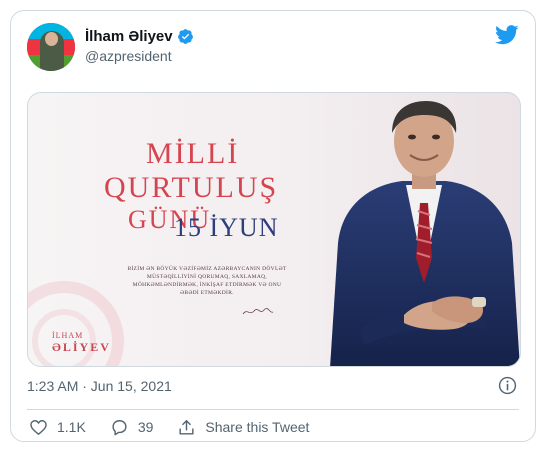 This screenshot has width=550, height=455. What do you see at coordinates (507, 35) in the screenshot?
I see `twitter-bird-icon` at bounding box center [507, 35].